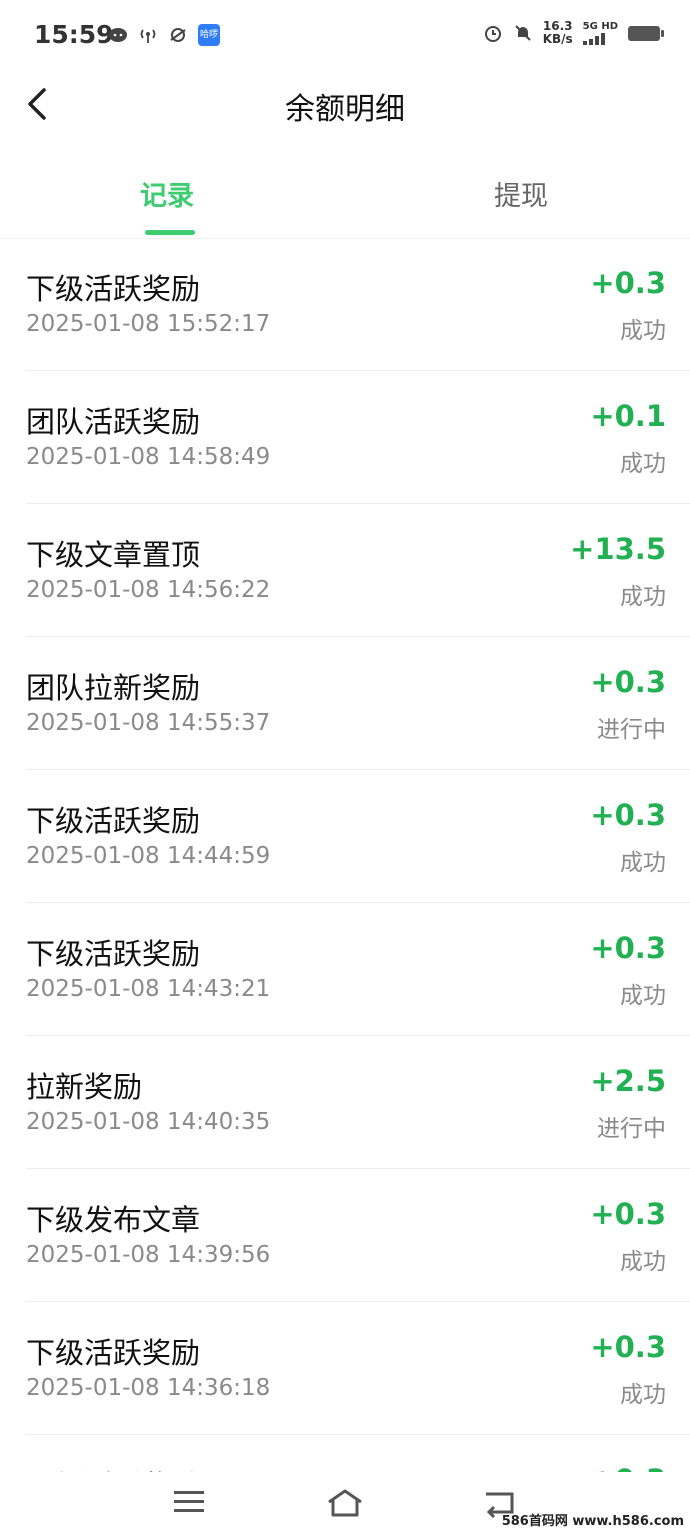 This screenshot has width=690, height=1532. Describe the element at coordinates (345, 1503) in the screenshot. I see `home-icon` at that location.